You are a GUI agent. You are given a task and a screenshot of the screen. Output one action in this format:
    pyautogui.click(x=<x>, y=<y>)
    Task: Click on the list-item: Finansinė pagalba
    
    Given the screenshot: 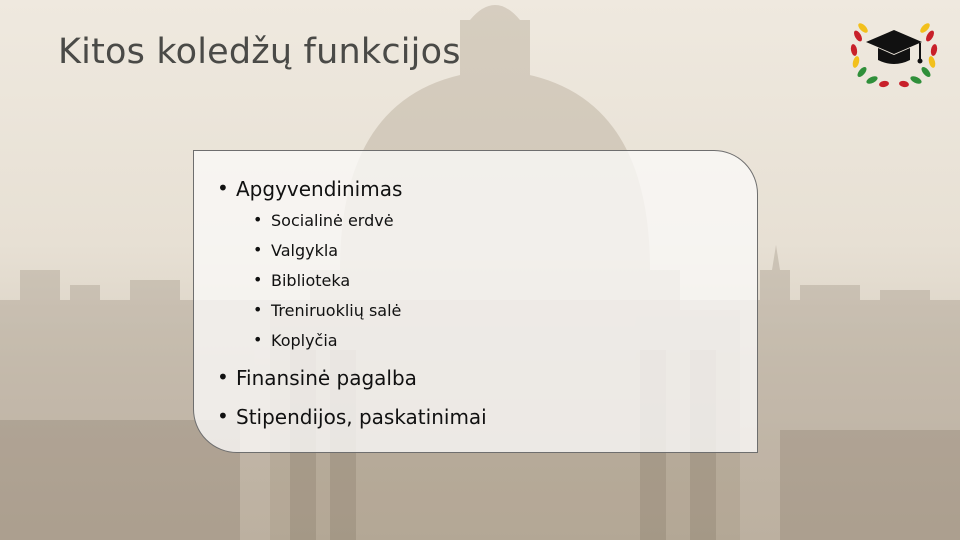 What is the action you would take?
    pyautogui.click(x=317, y=377)
    